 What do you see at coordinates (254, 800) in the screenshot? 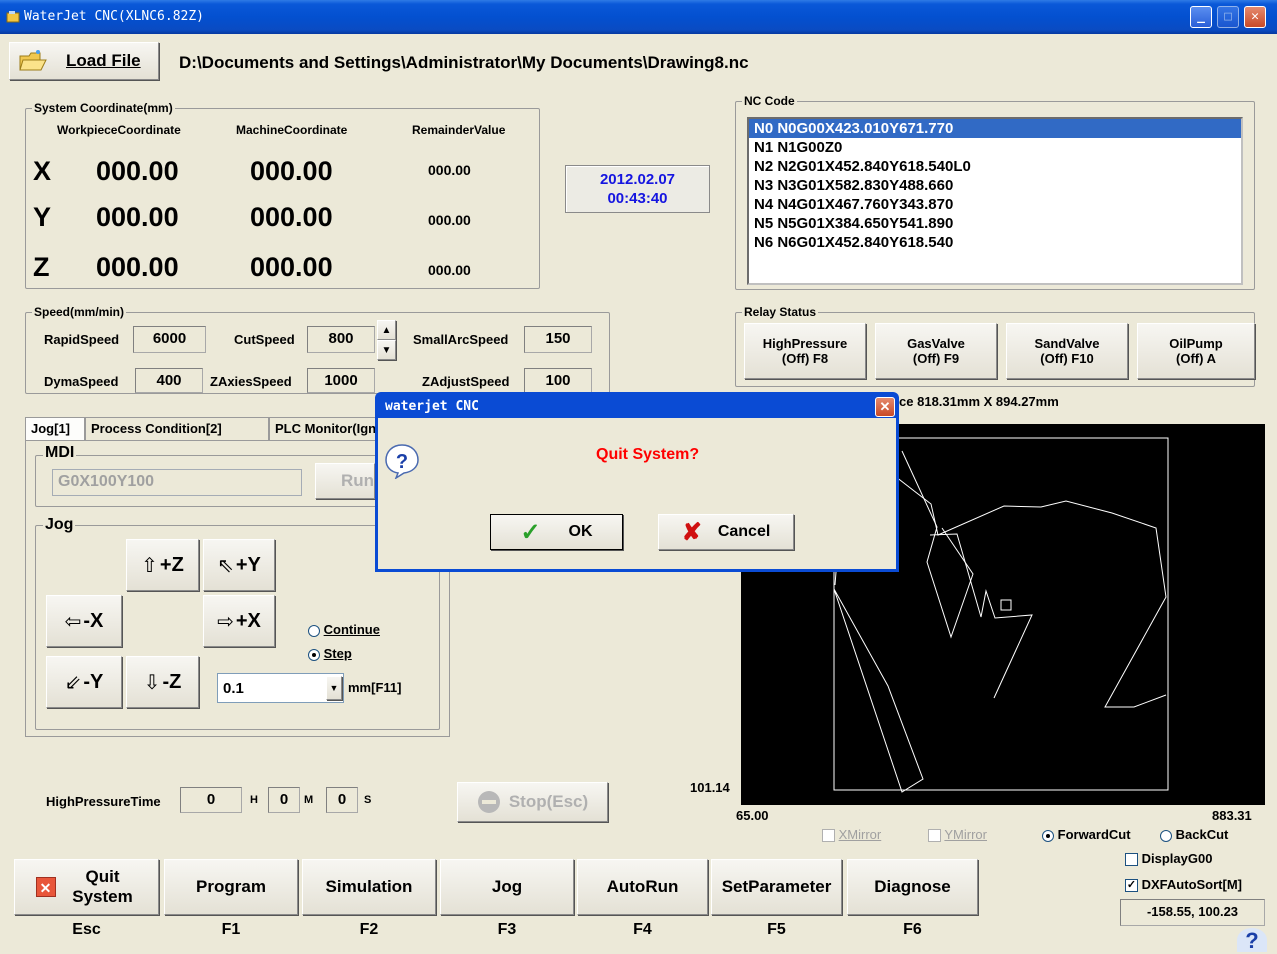
I see `hp-hours-unit: H` at bounding box center [254, 800].